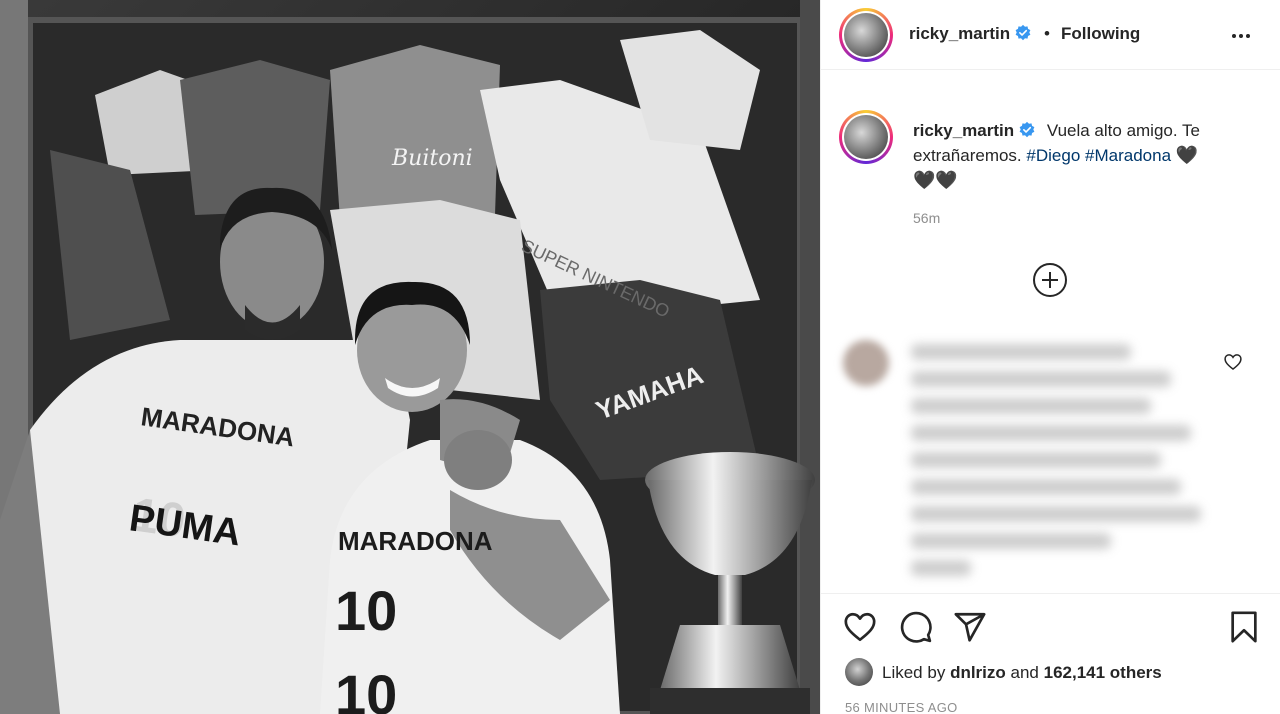  I want to click on likes-text: Liked by dnlrizo and 162,141 others, so click(1022, 672).